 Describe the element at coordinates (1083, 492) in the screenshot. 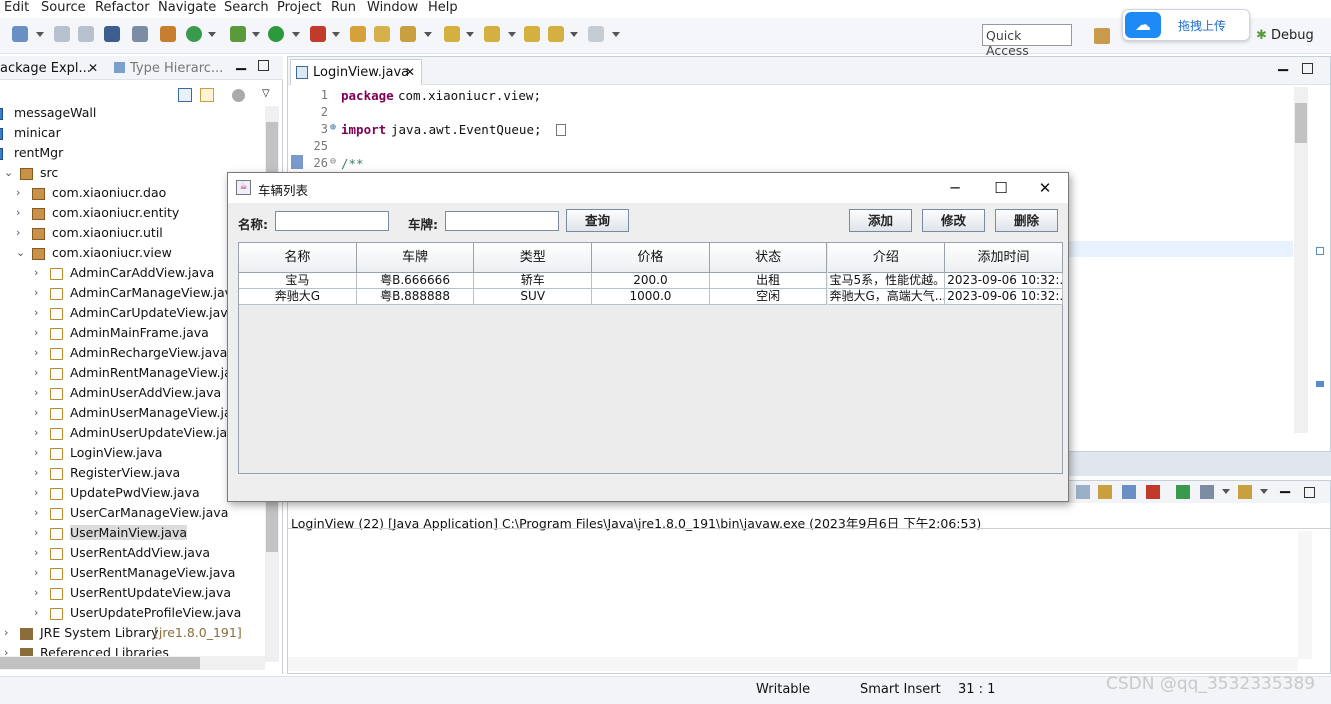

I see `terminate-icon` at that location.